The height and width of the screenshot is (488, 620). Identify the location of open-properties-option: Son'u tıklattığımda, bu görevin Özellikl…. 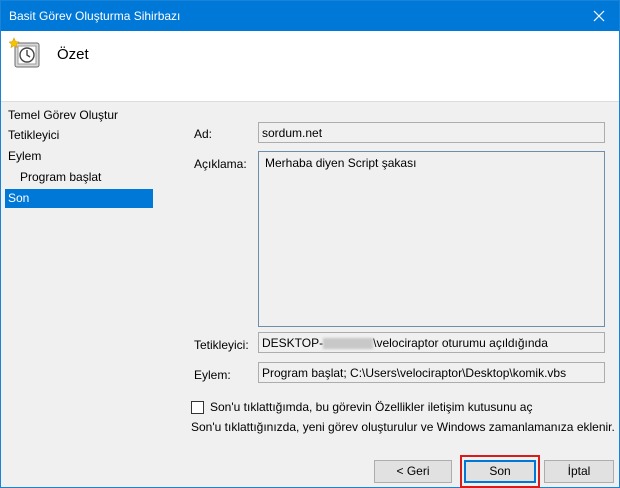
(361, 407).